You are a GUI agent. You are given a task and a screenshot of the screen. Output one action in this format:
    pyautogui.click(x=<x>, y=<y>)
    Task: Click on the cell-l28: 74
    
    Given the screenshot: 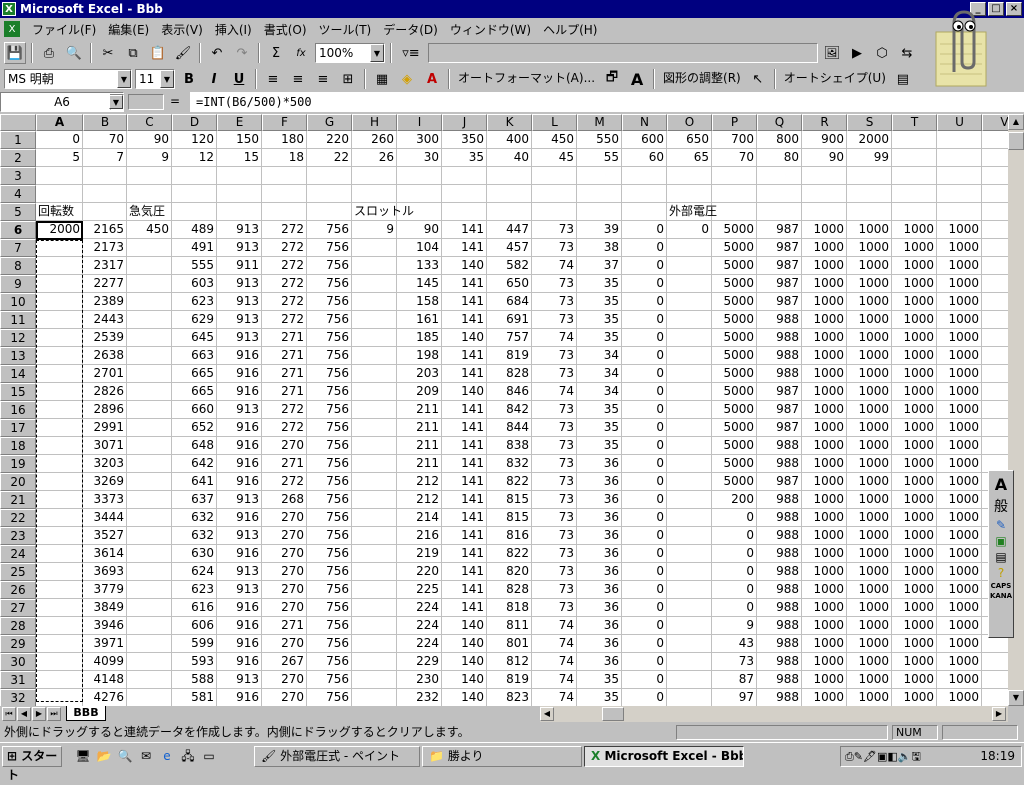 What is the action you would take?
    pyautogui.click(x=554, y=626)
    